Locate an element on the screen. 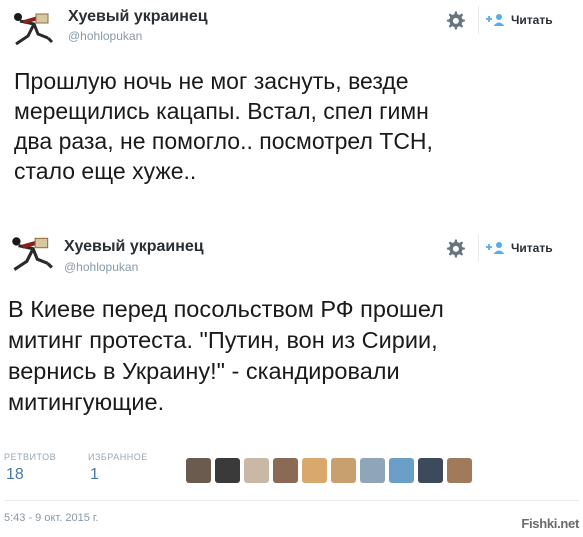  retweets-count: 18 is located at coordinates (15, 475).